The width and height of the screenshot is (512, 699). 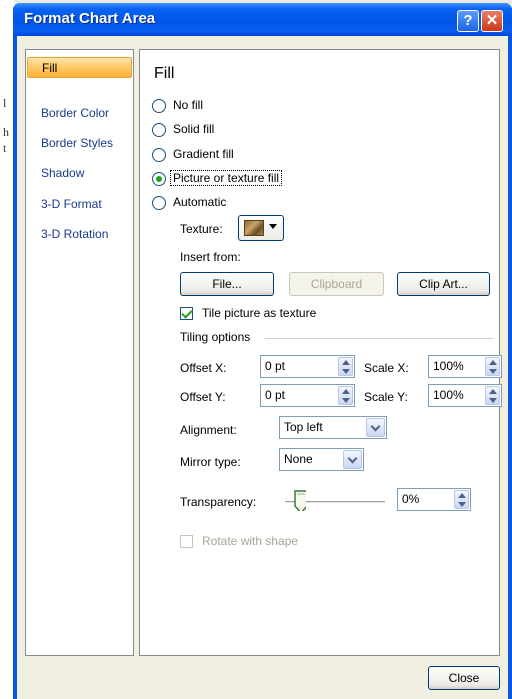 What do you see at coordinates (79, 234) in the screenshot?
I see `nav-item-3d-rotation: 3-D Rotation` at bounding box center [79, 234].